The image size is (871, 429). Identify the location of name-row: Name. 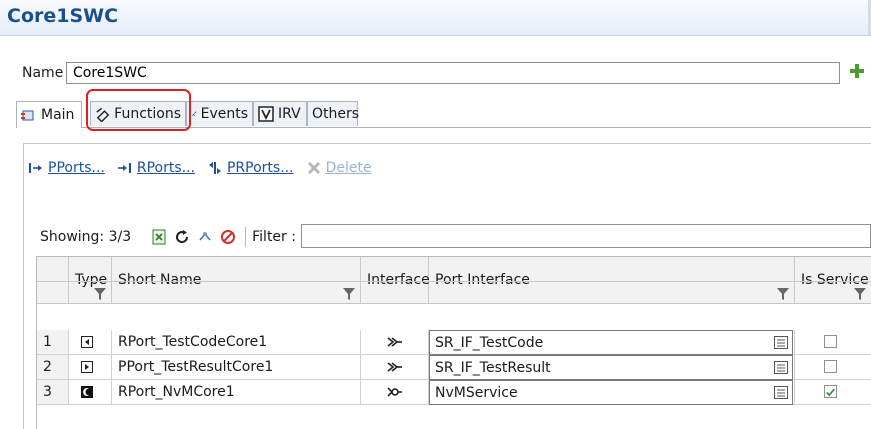
(446, 74).